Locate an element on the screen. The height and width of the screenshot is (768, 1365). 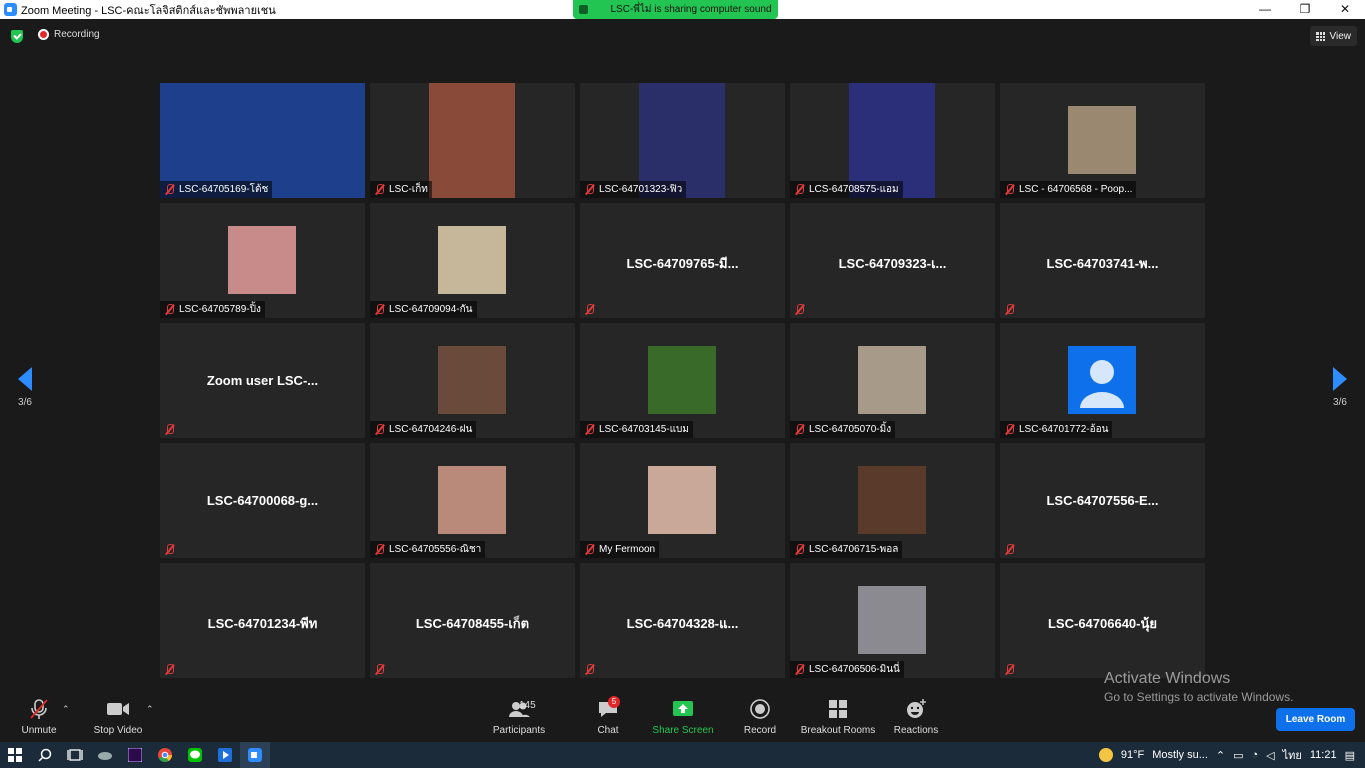
zoom-app-icon is located at coordinates (10, 9).